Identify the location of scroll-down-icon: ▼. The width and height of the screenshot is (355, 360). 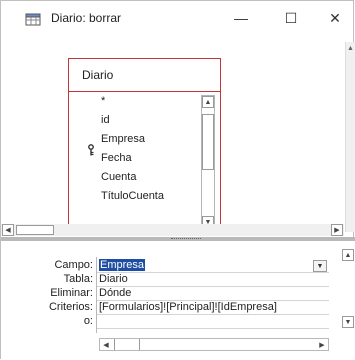
(348, 322).